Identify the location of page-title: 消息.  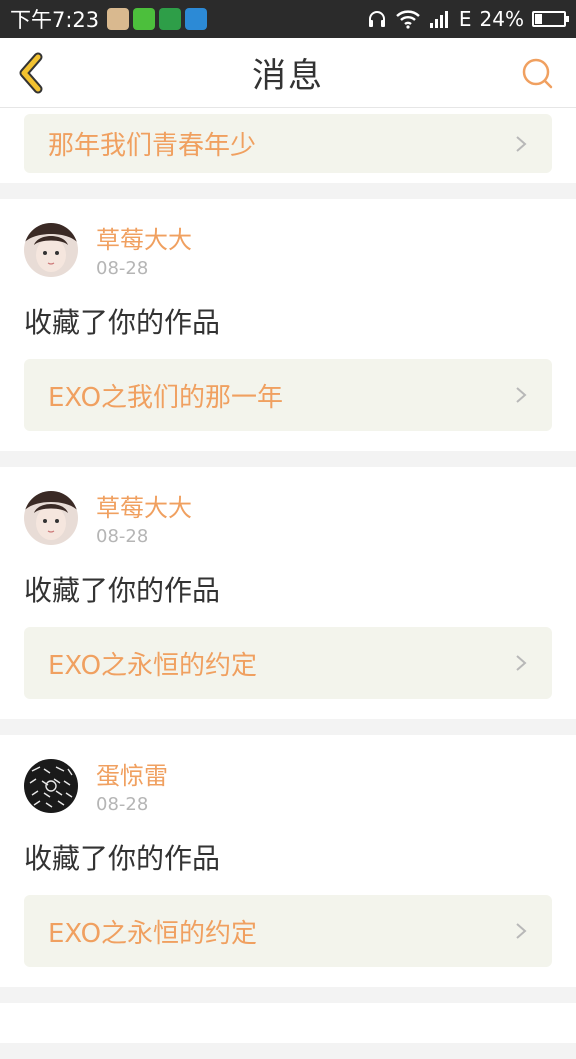
(288, 76).